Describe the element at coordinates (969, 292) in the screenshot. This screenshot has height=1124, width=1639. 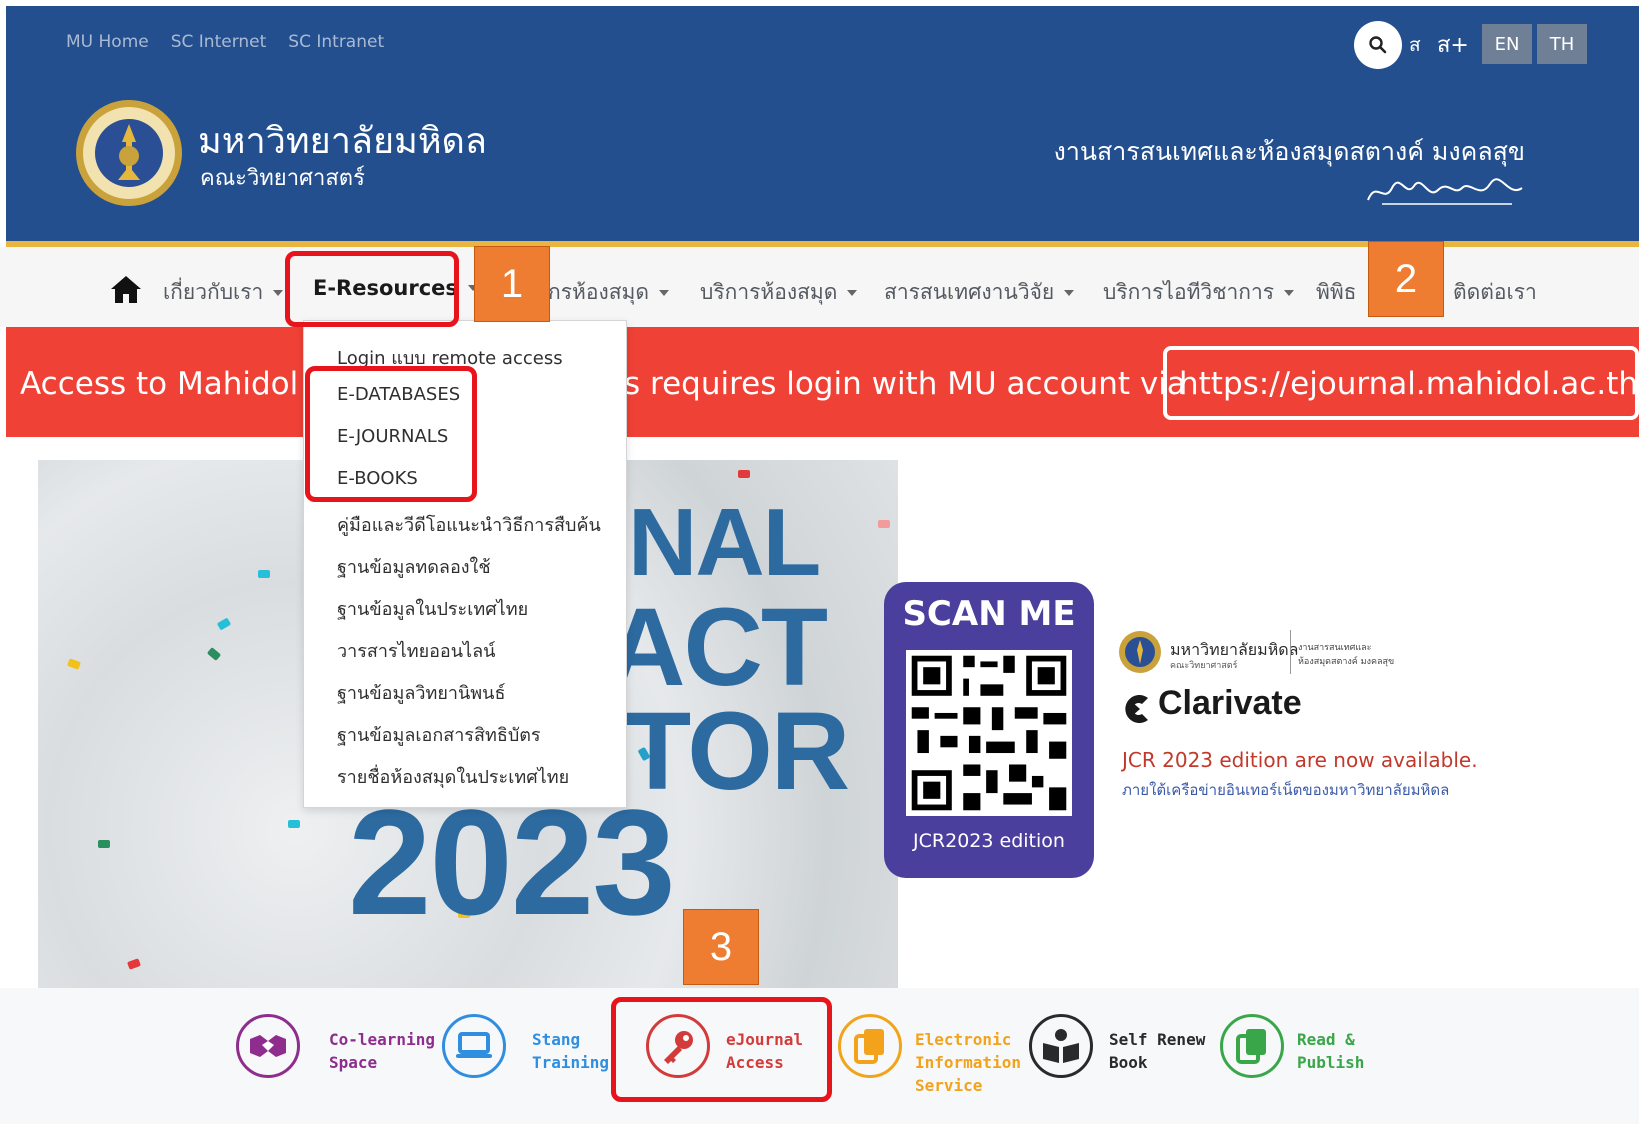
I see `nav-research-label: สารสนเทศงานวิจัย` at that location.